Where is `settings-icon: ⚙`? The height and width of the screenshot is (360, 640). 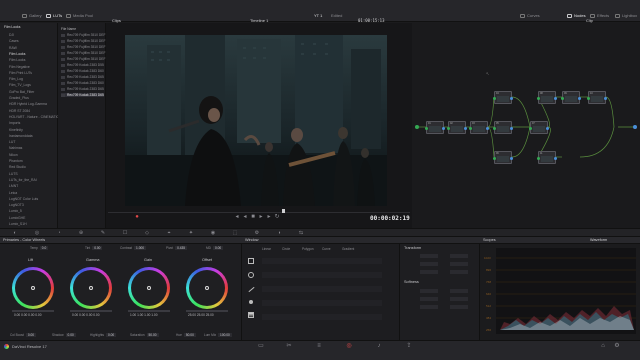 settings-icon: ⚙ is located at coordinates (617, 346).